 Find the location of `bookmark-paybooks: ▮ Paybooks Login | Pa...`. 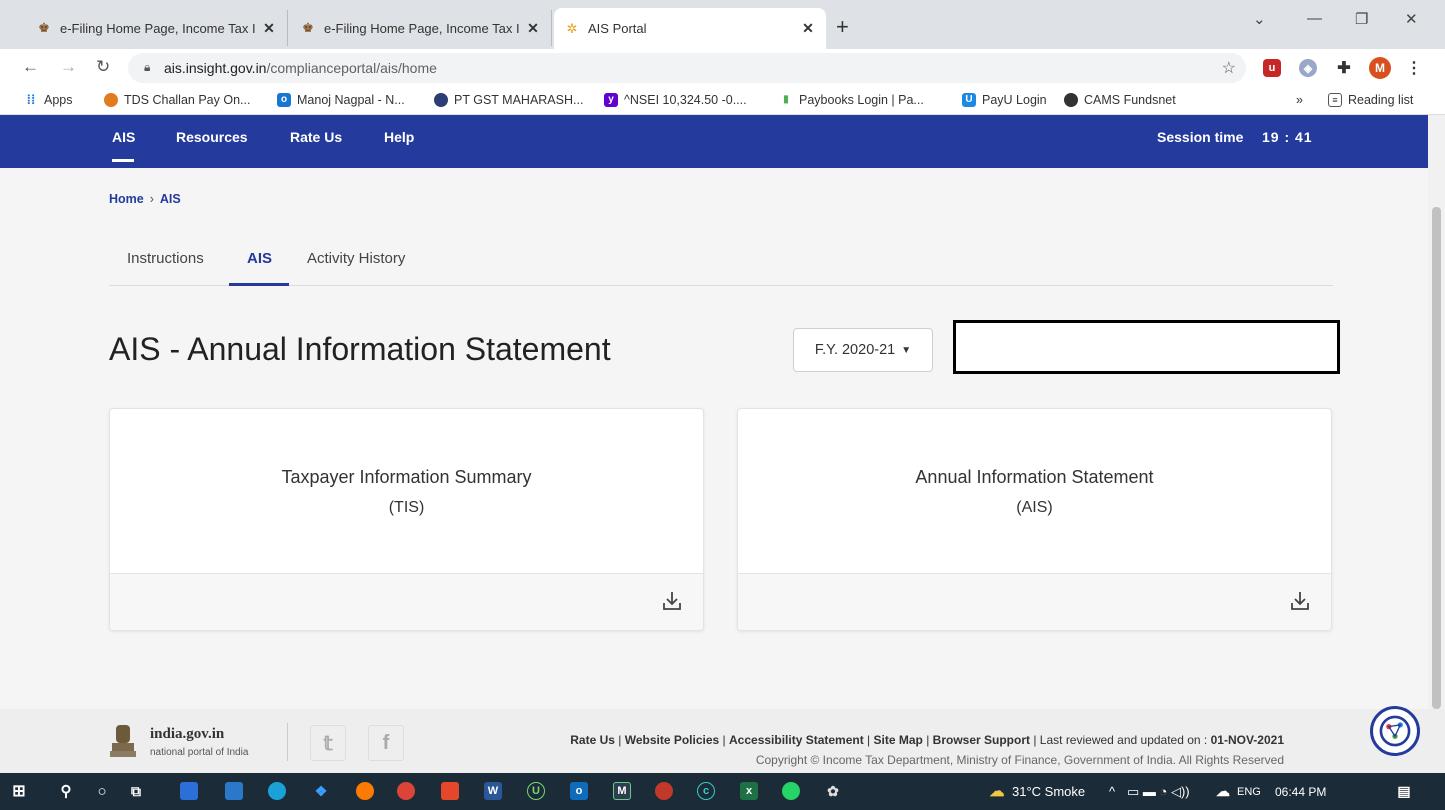

bookmark-paybooks: ▮ Paybooks Login | Pa... is located at coordinates (851, 100).